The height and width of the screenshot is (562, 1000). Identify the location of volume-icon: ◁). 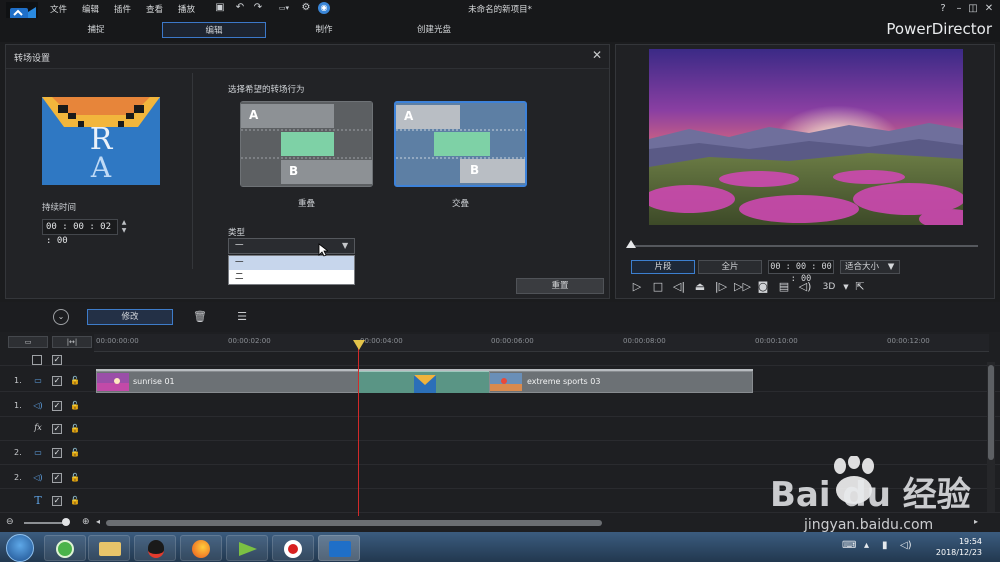
(805, 287).